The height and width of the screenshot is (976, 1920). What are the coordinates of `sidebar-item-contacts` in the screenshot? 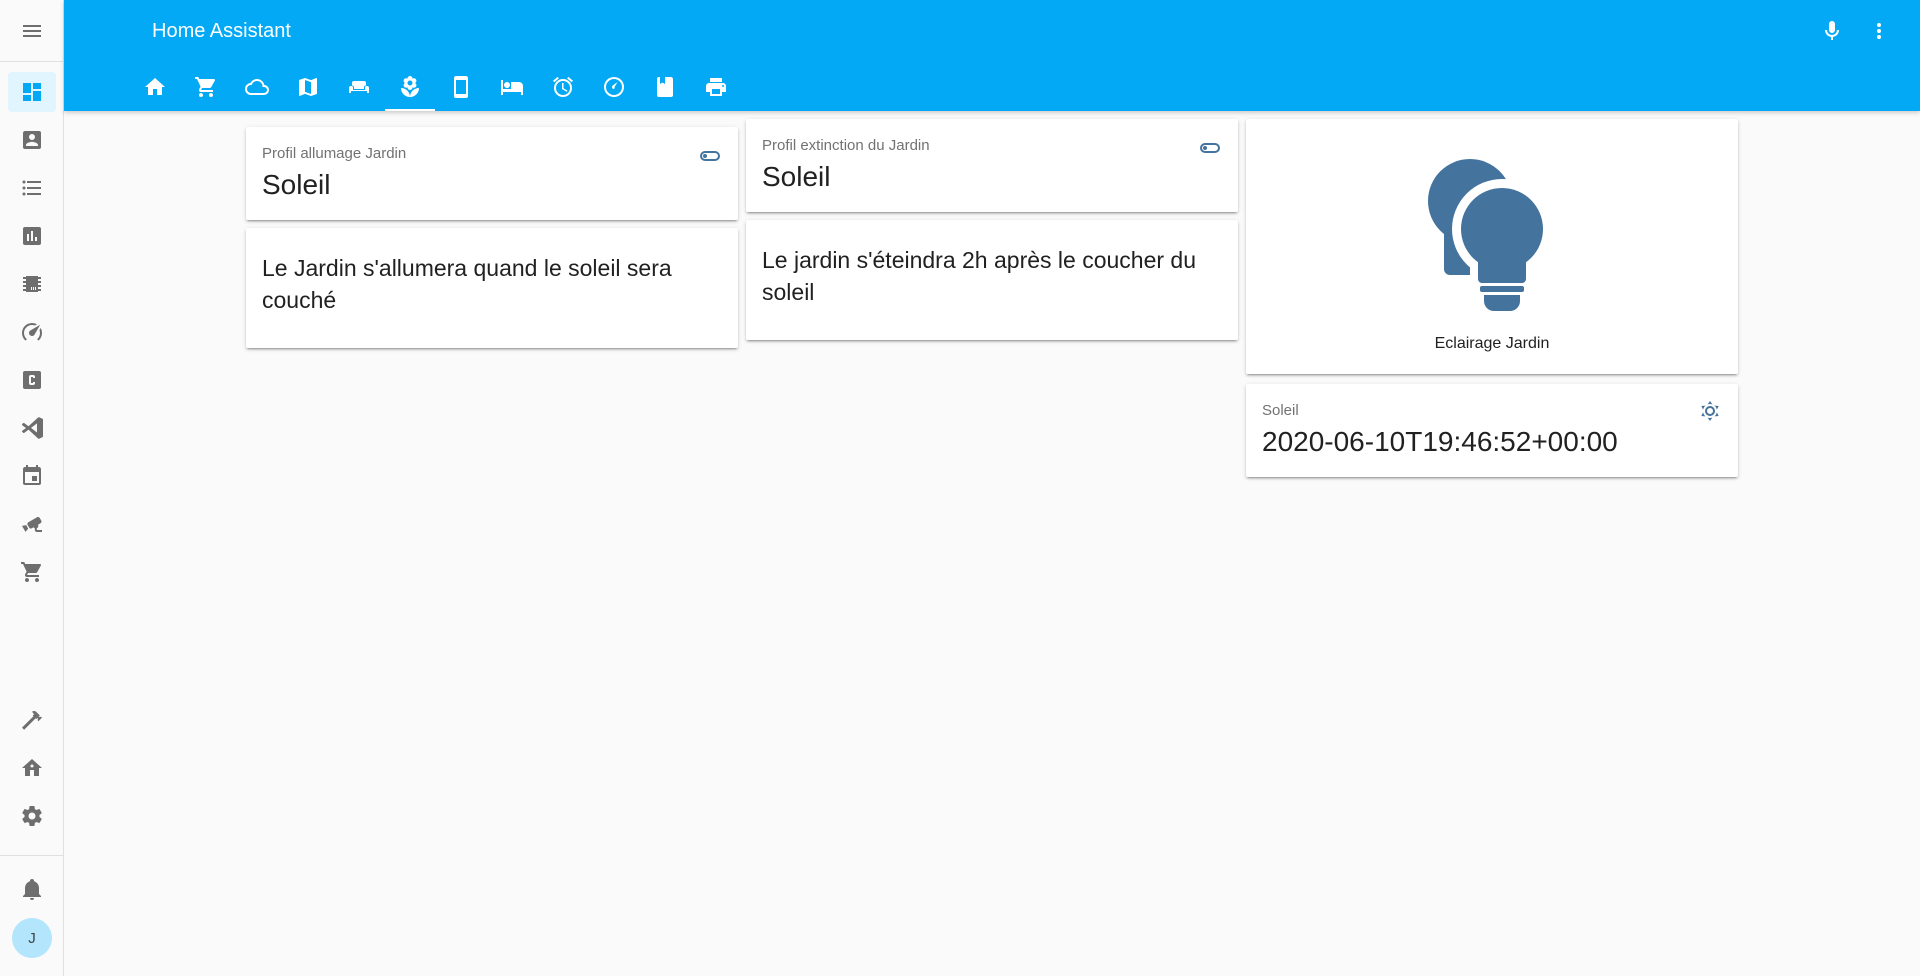 It's located at (32, 140).